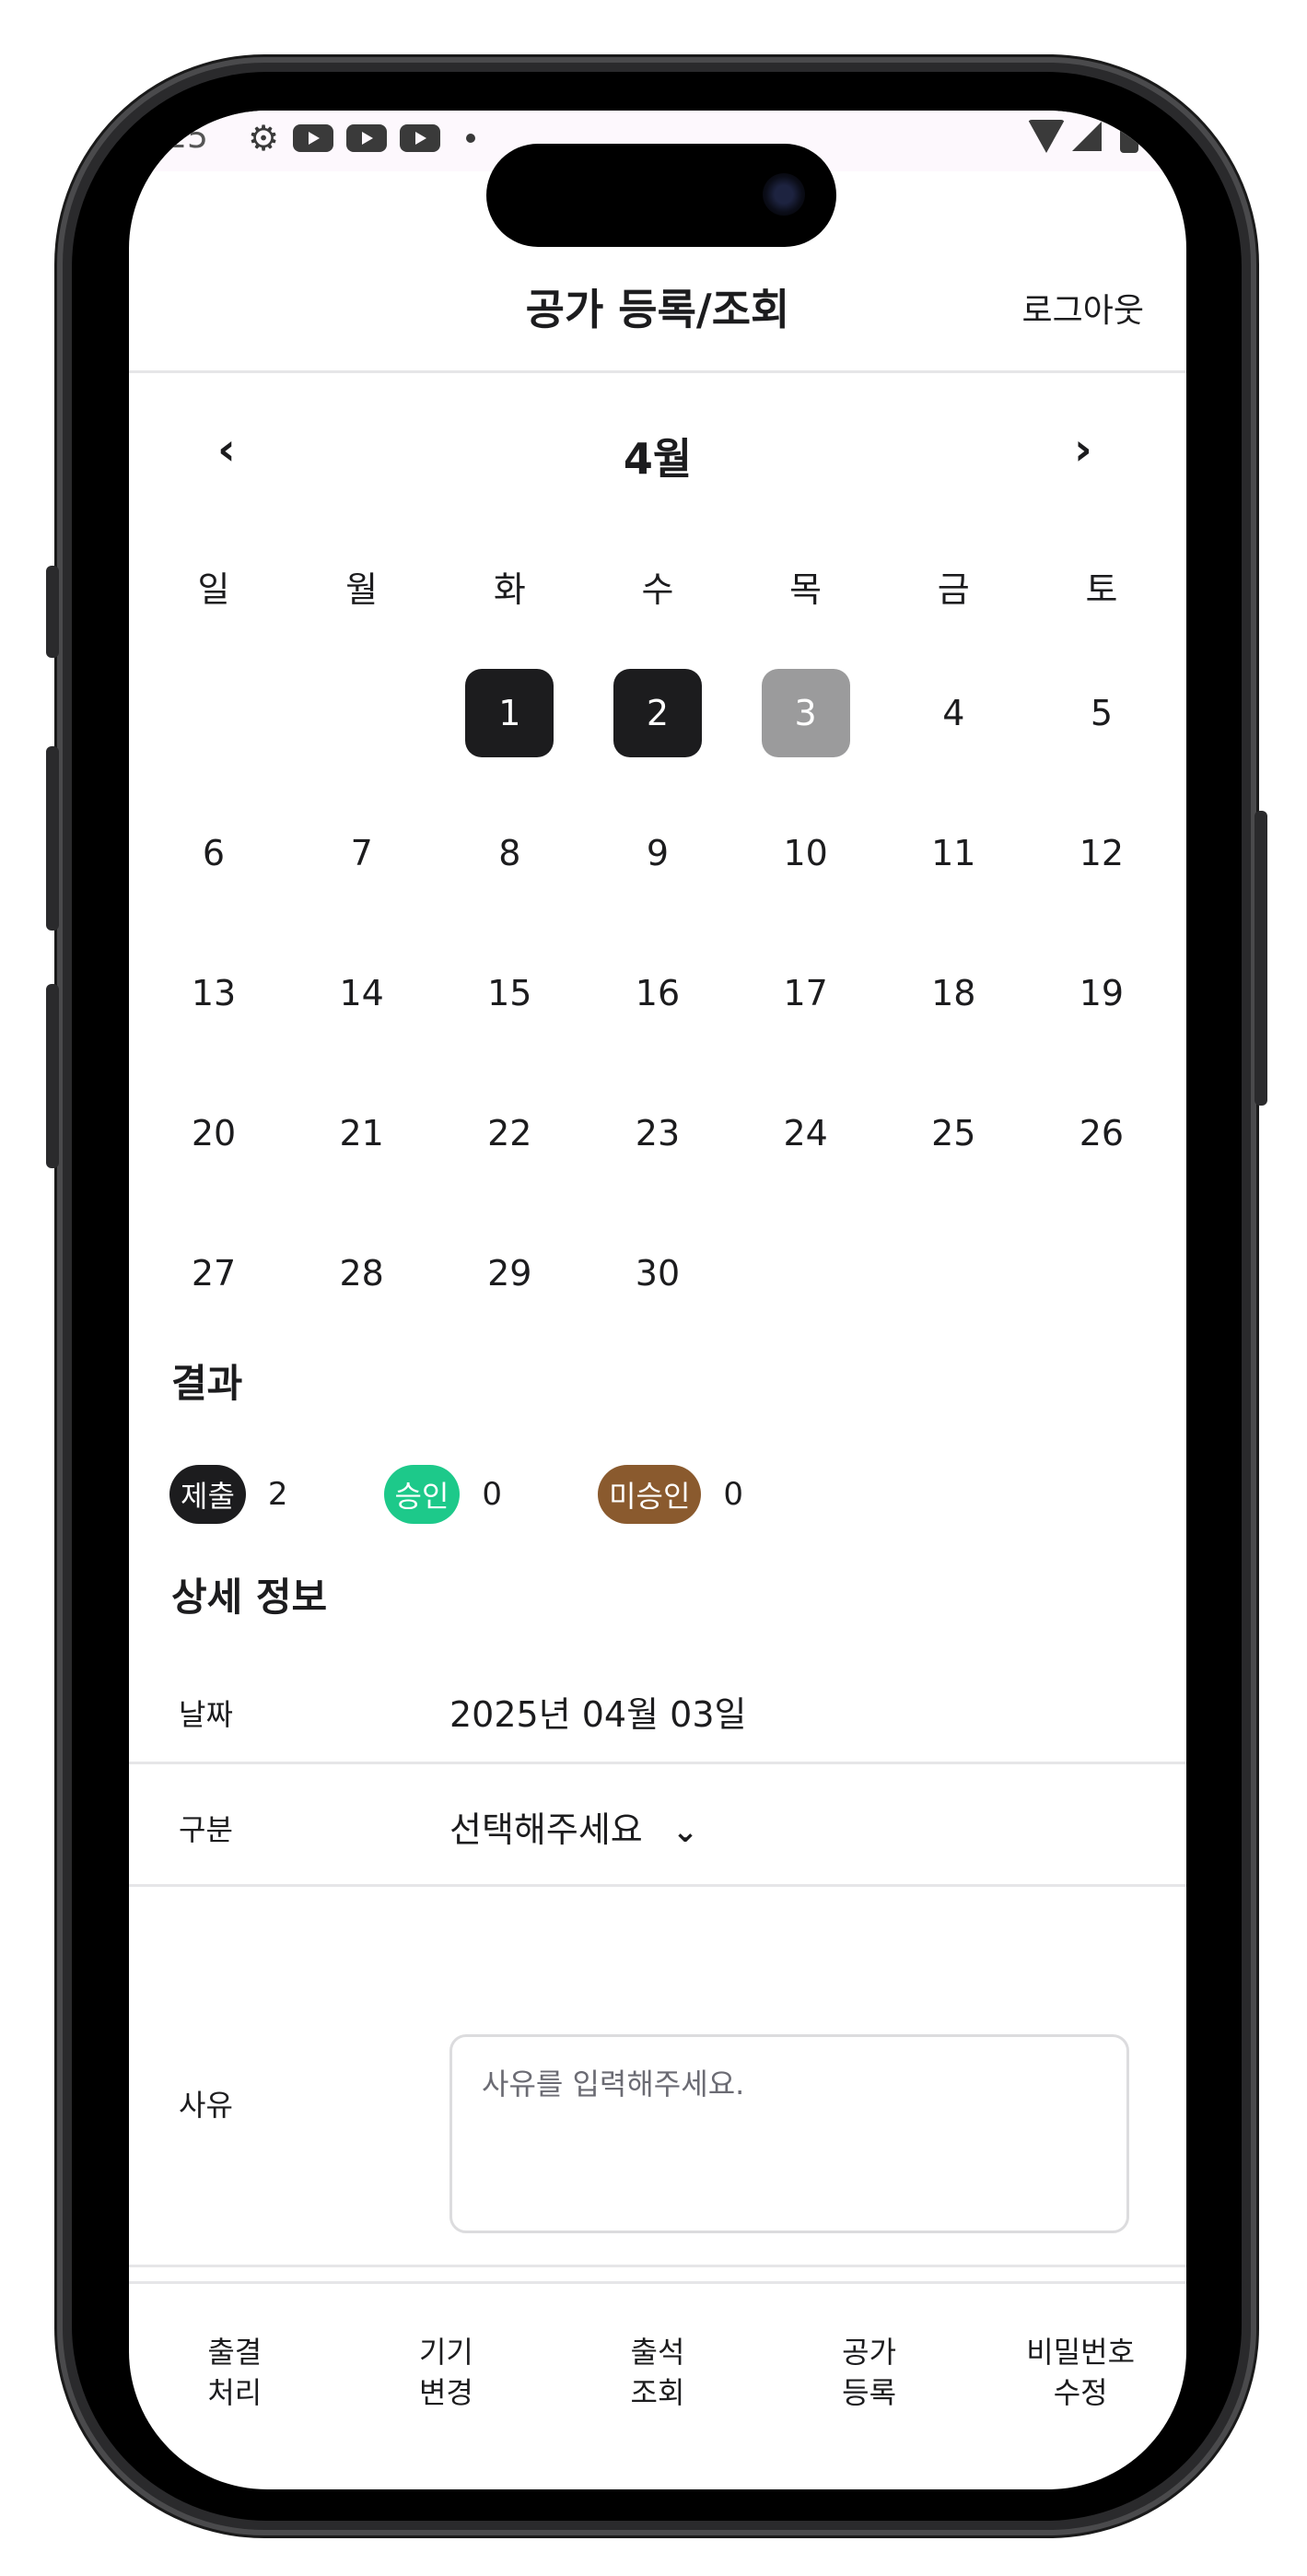 Image resolution: width=1307 pixels, height=2576 pixels. I want to click on nav-leave-register: 공가 등록, so click(870, 2376).